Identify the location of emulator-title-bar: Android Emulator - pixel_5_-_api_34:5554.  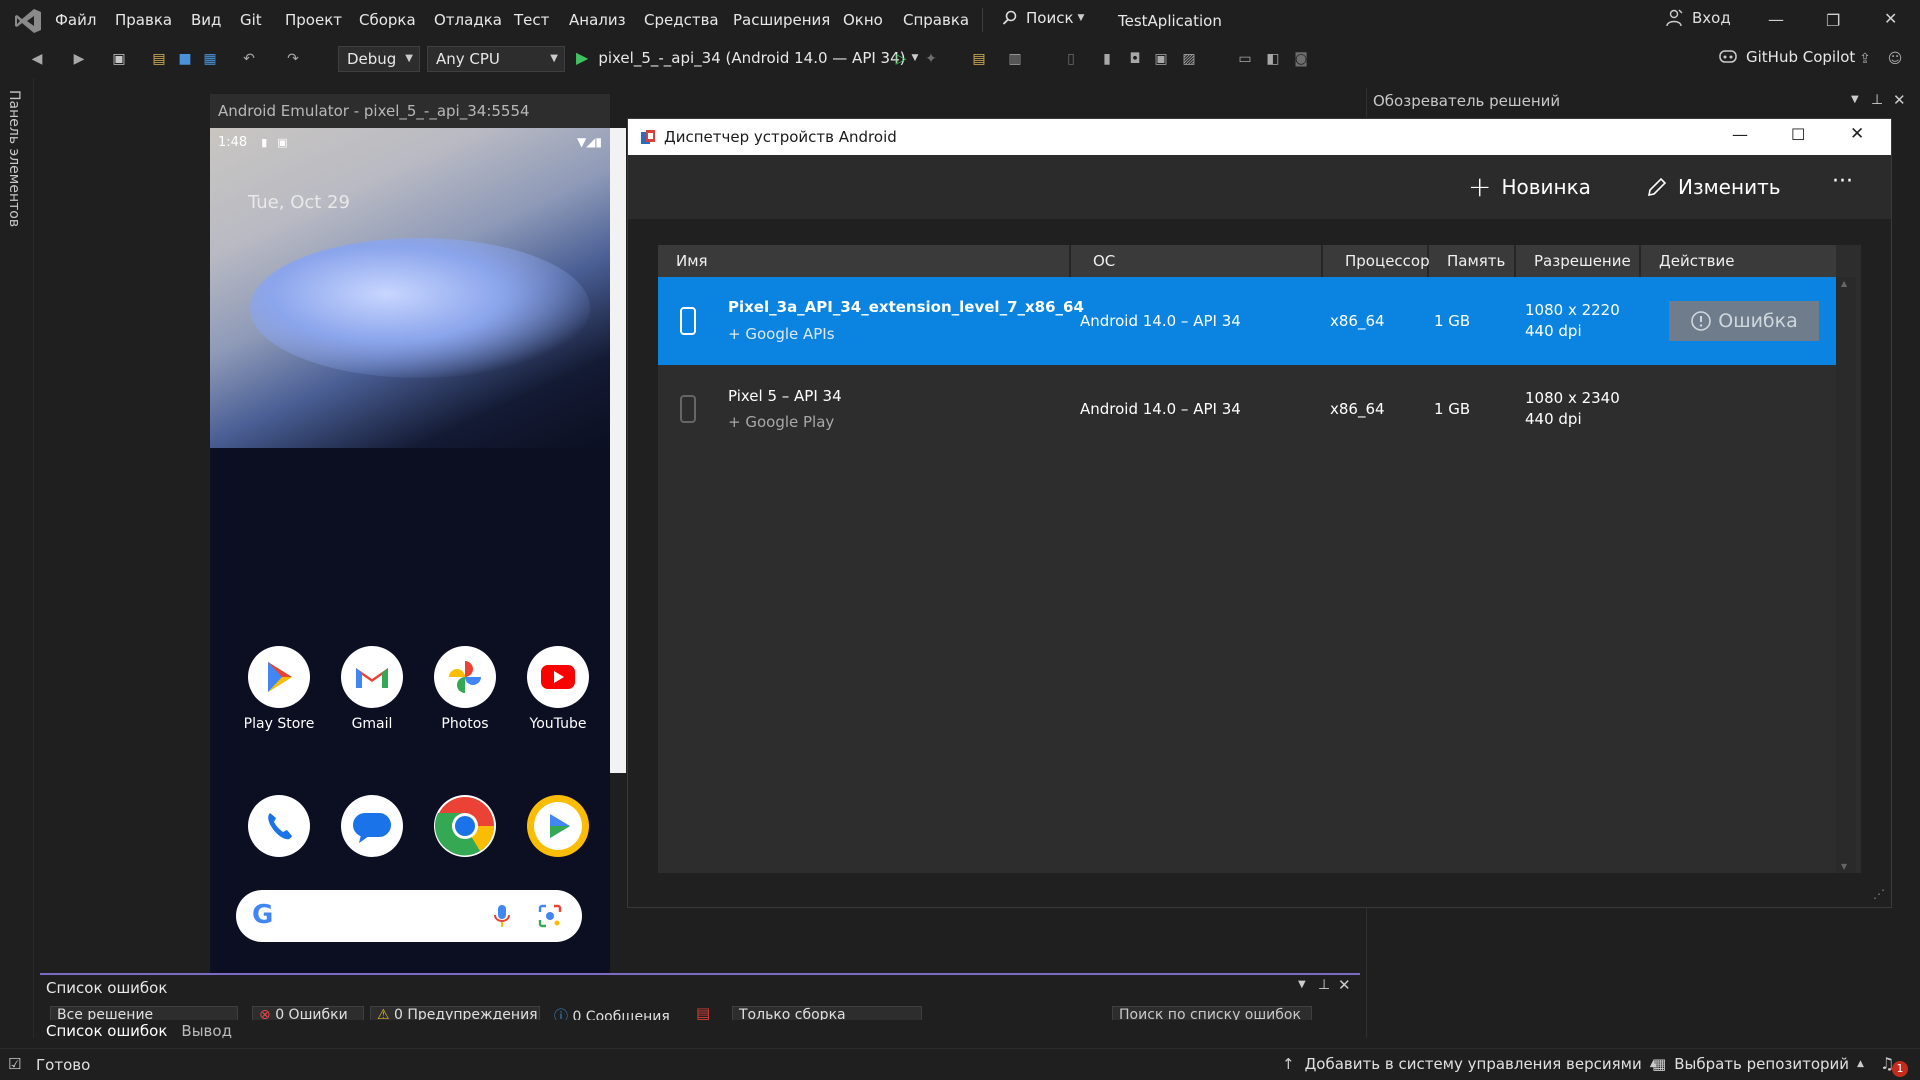
(410, 111).